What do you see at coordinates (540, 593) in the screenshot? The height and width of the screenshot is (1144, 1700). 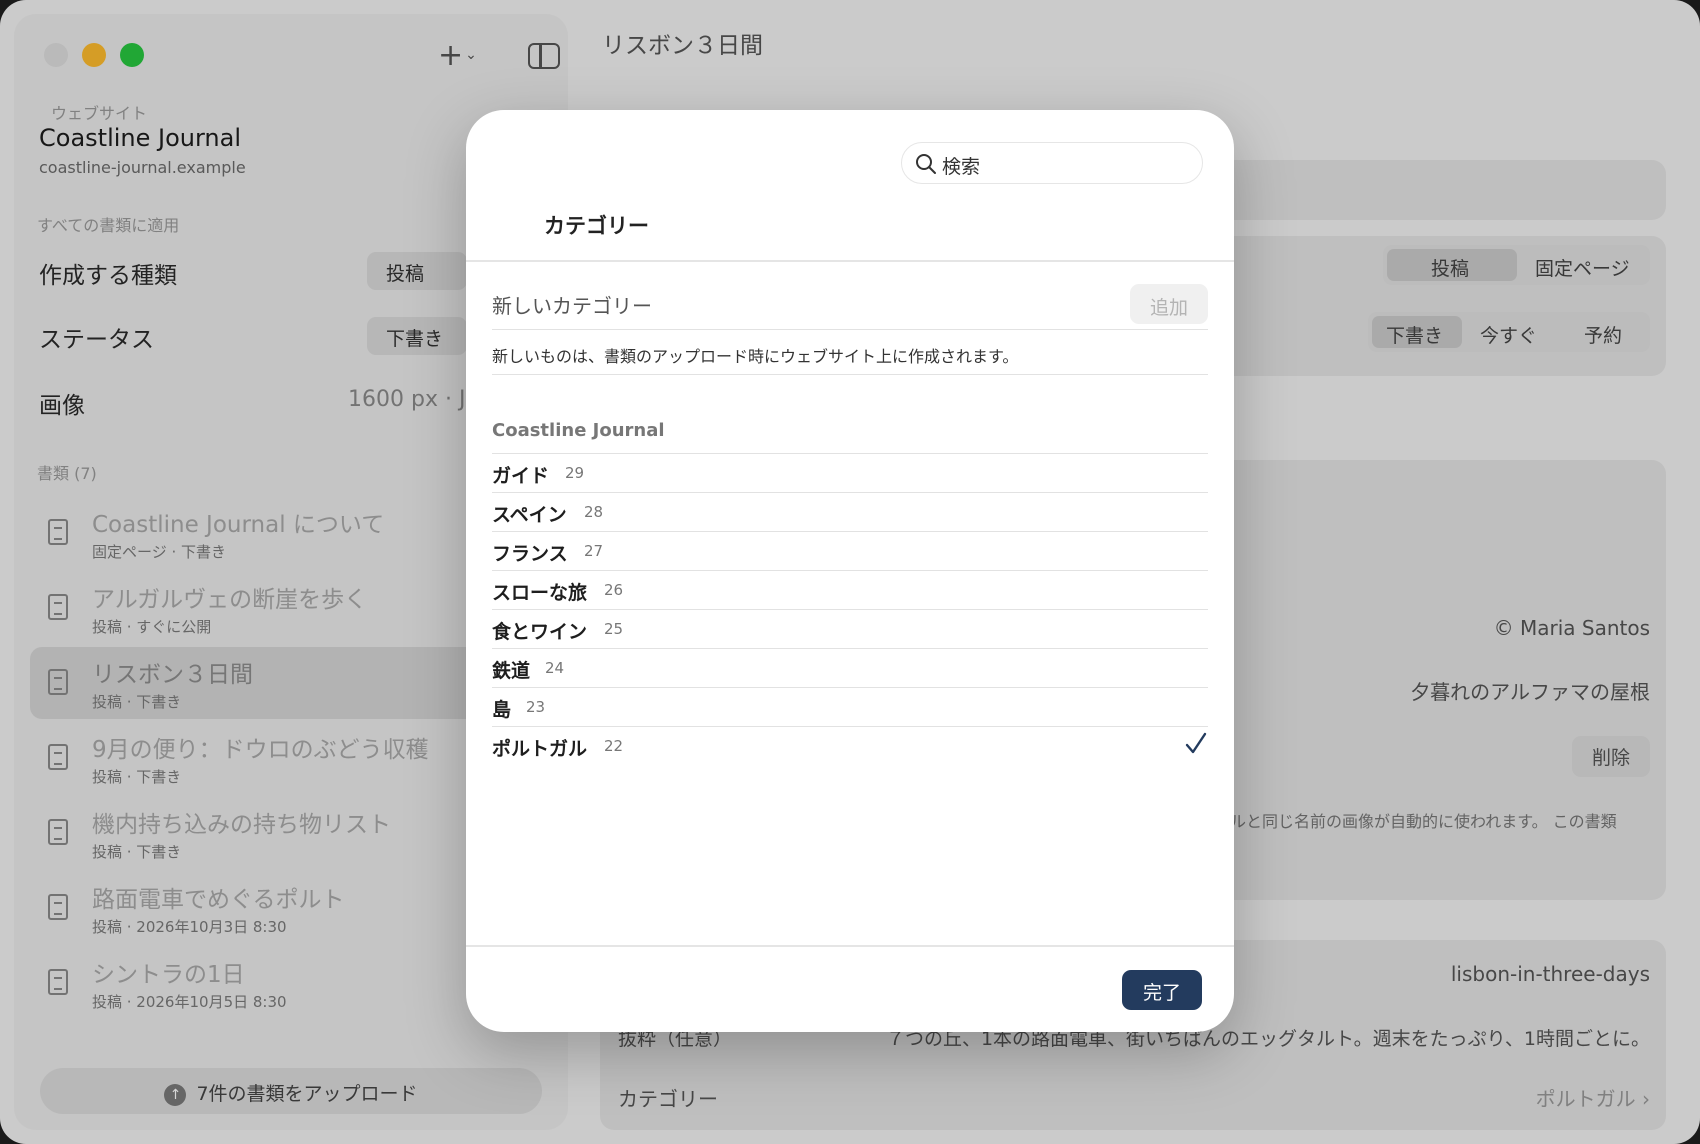 I see `category-name: スローな旅` at bounding box center [540, 593].